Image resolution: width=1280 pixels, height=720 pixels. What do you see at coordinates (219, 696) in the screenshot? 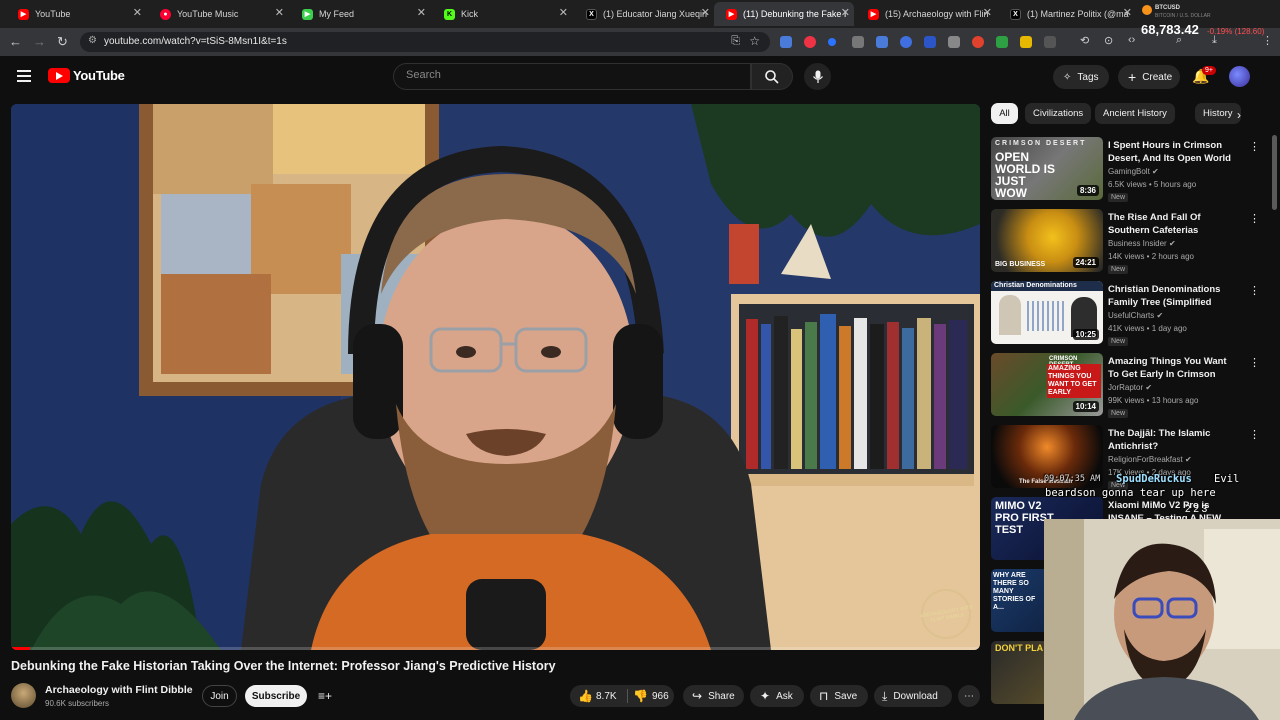
I see `join-button: Join` at bounding box center [219, 696].